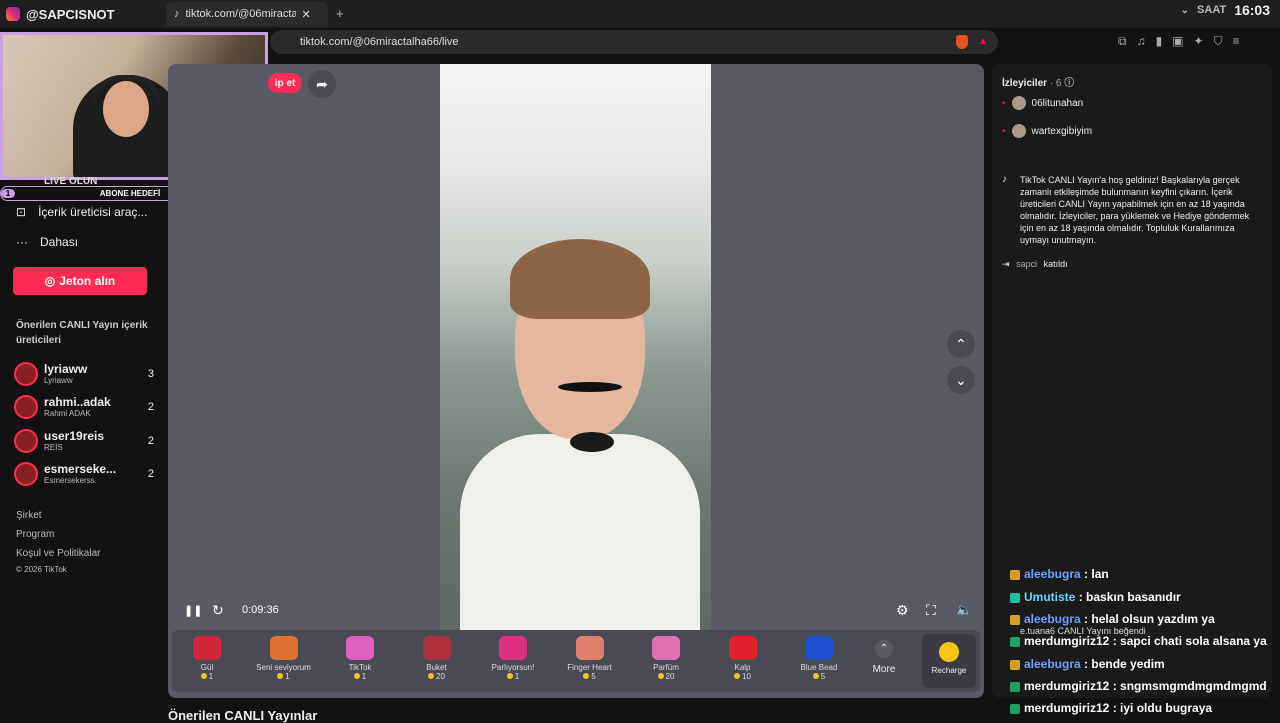  Describe the element at coordinates (70, 14) in the screenshot. I see `brand-label: @SAPCISNOT` at that location.